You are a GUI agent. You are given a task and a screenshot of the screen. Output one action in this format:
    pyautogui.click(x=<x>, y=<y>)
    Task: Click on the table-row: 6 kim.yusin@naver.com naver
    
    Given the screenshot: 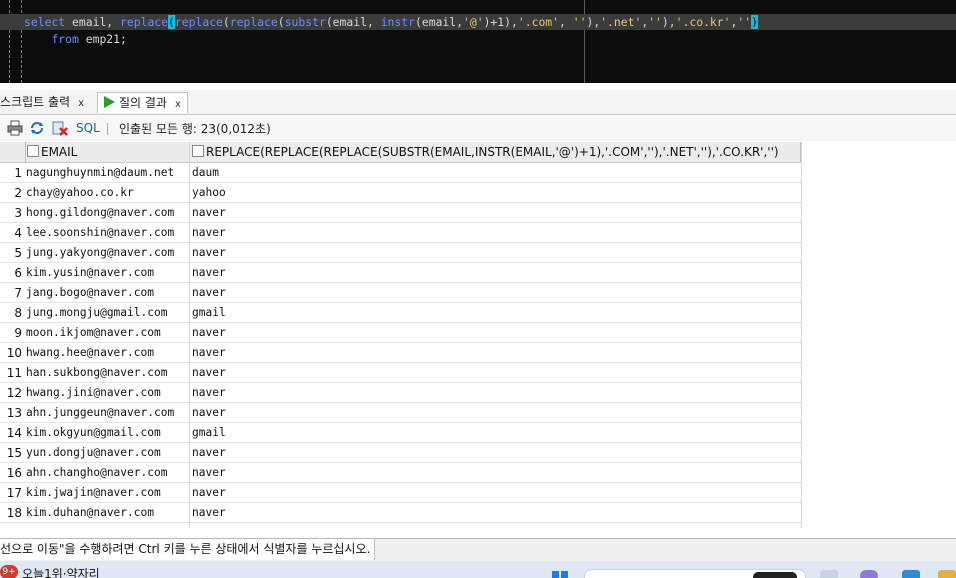 What is the action you would take?
    pyautogui.click(x=401, y=273)
    